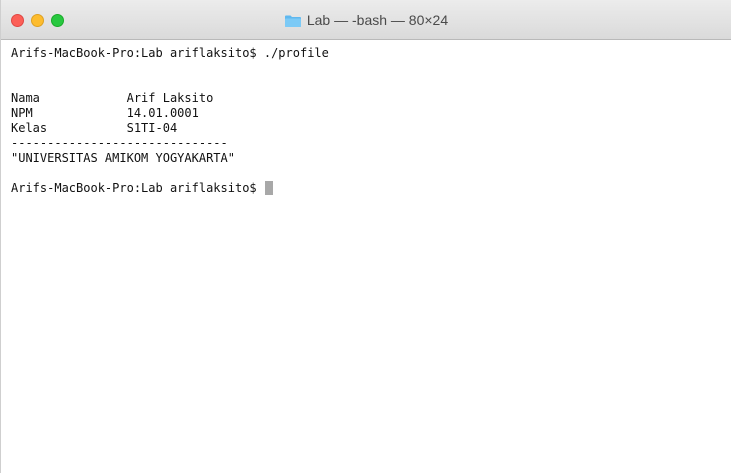 The height and width of the screenshot is (473, 731). I want to click on block-cursor, so click(268, 188).